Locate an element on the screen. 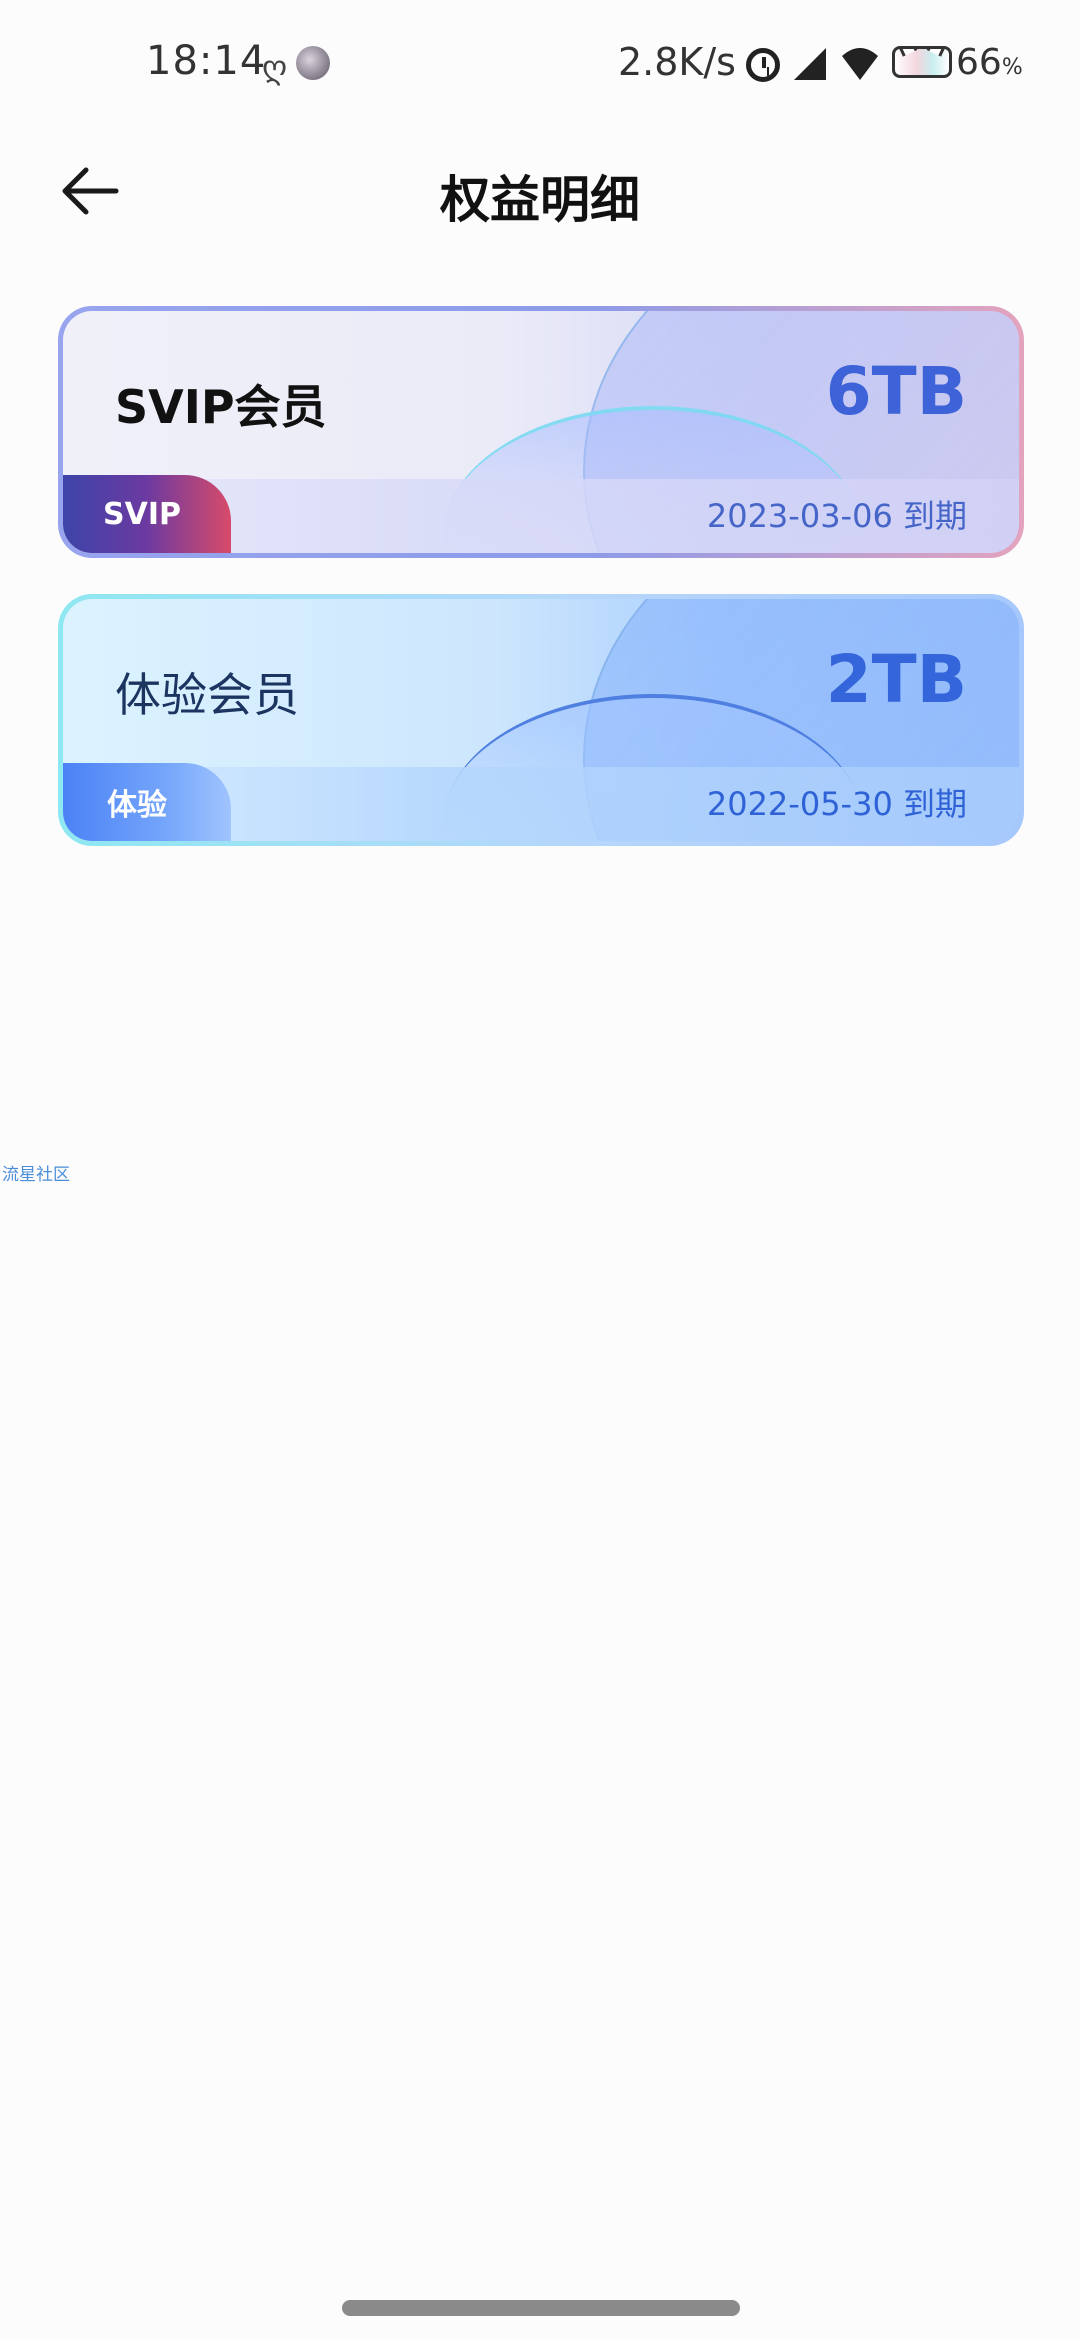 This screenshot has height=2340, width=1080. membership-card-trial: 体验会员 2TB 体验 2022-05-30 到期 is located at coordinates (541, 720).